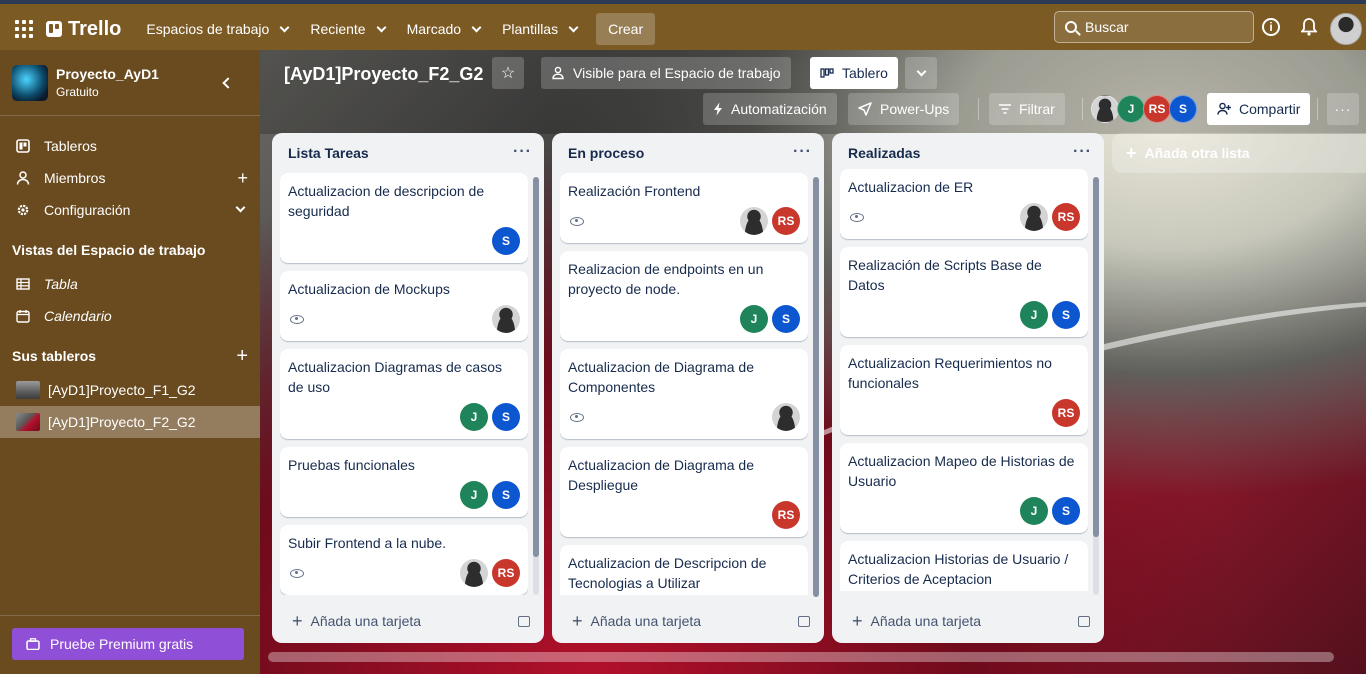 The image size is (1366, 674). I want to click on visibility-button: Visible para el Espacio de trabajo, so click(666, 73).